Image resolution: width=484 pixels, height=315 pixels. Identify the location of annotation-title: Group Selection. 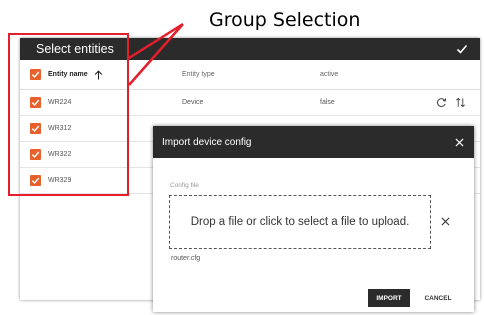
(285, 20).